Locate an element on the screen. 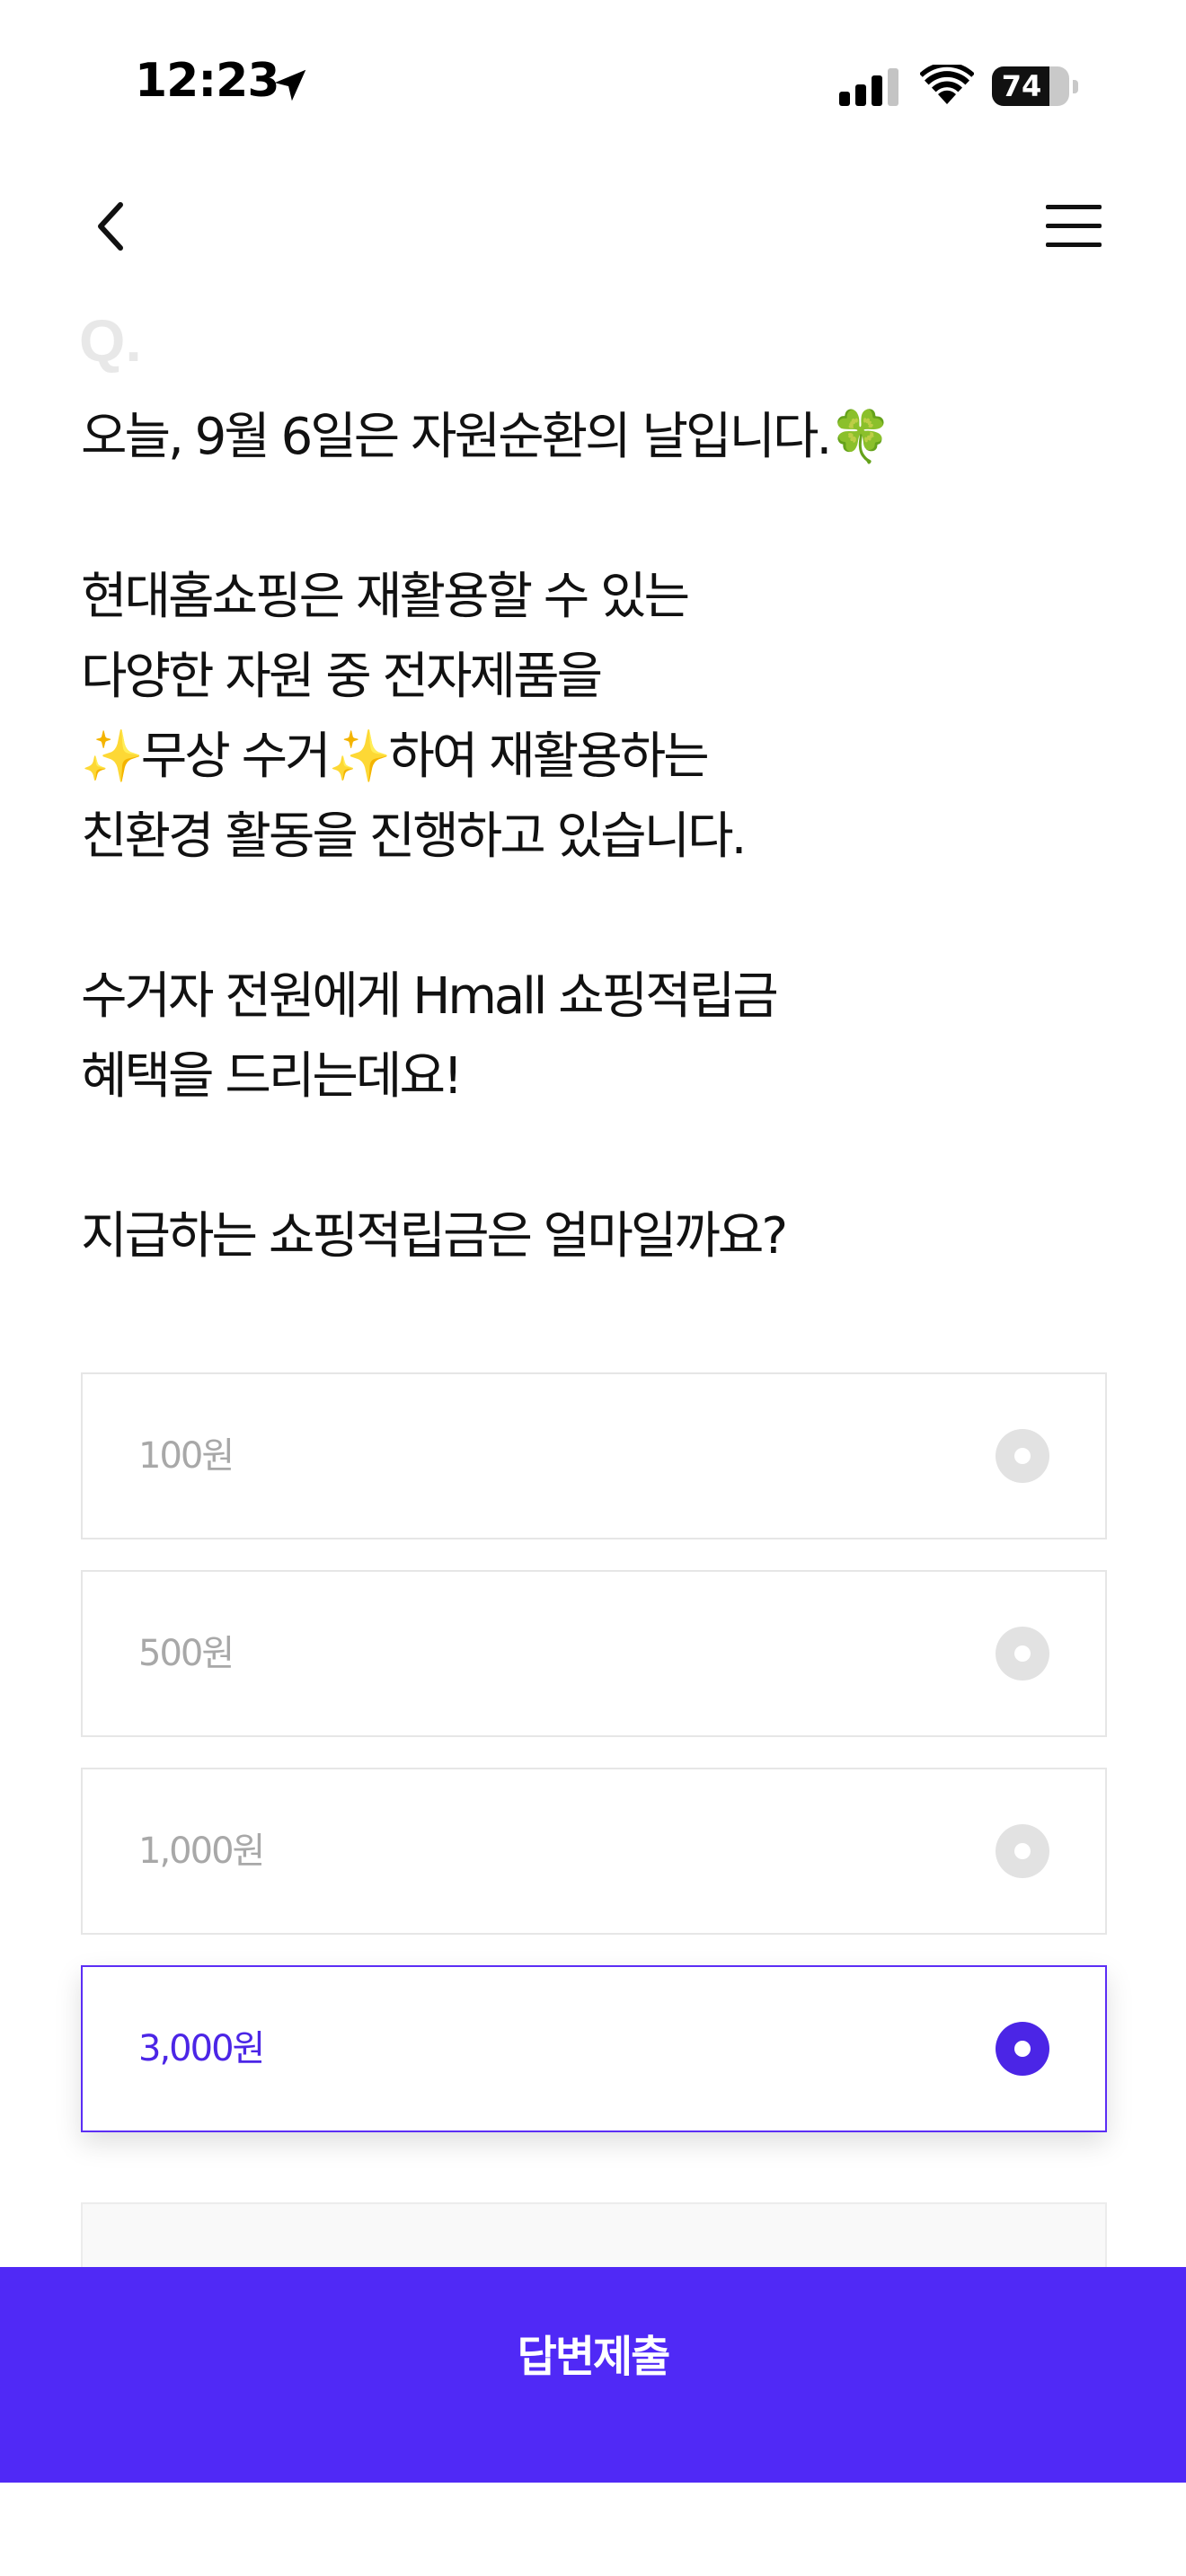 The width and height of the screenshot is (1186, 2576). status-time: 12:23 is located at coordinates (207, 81).